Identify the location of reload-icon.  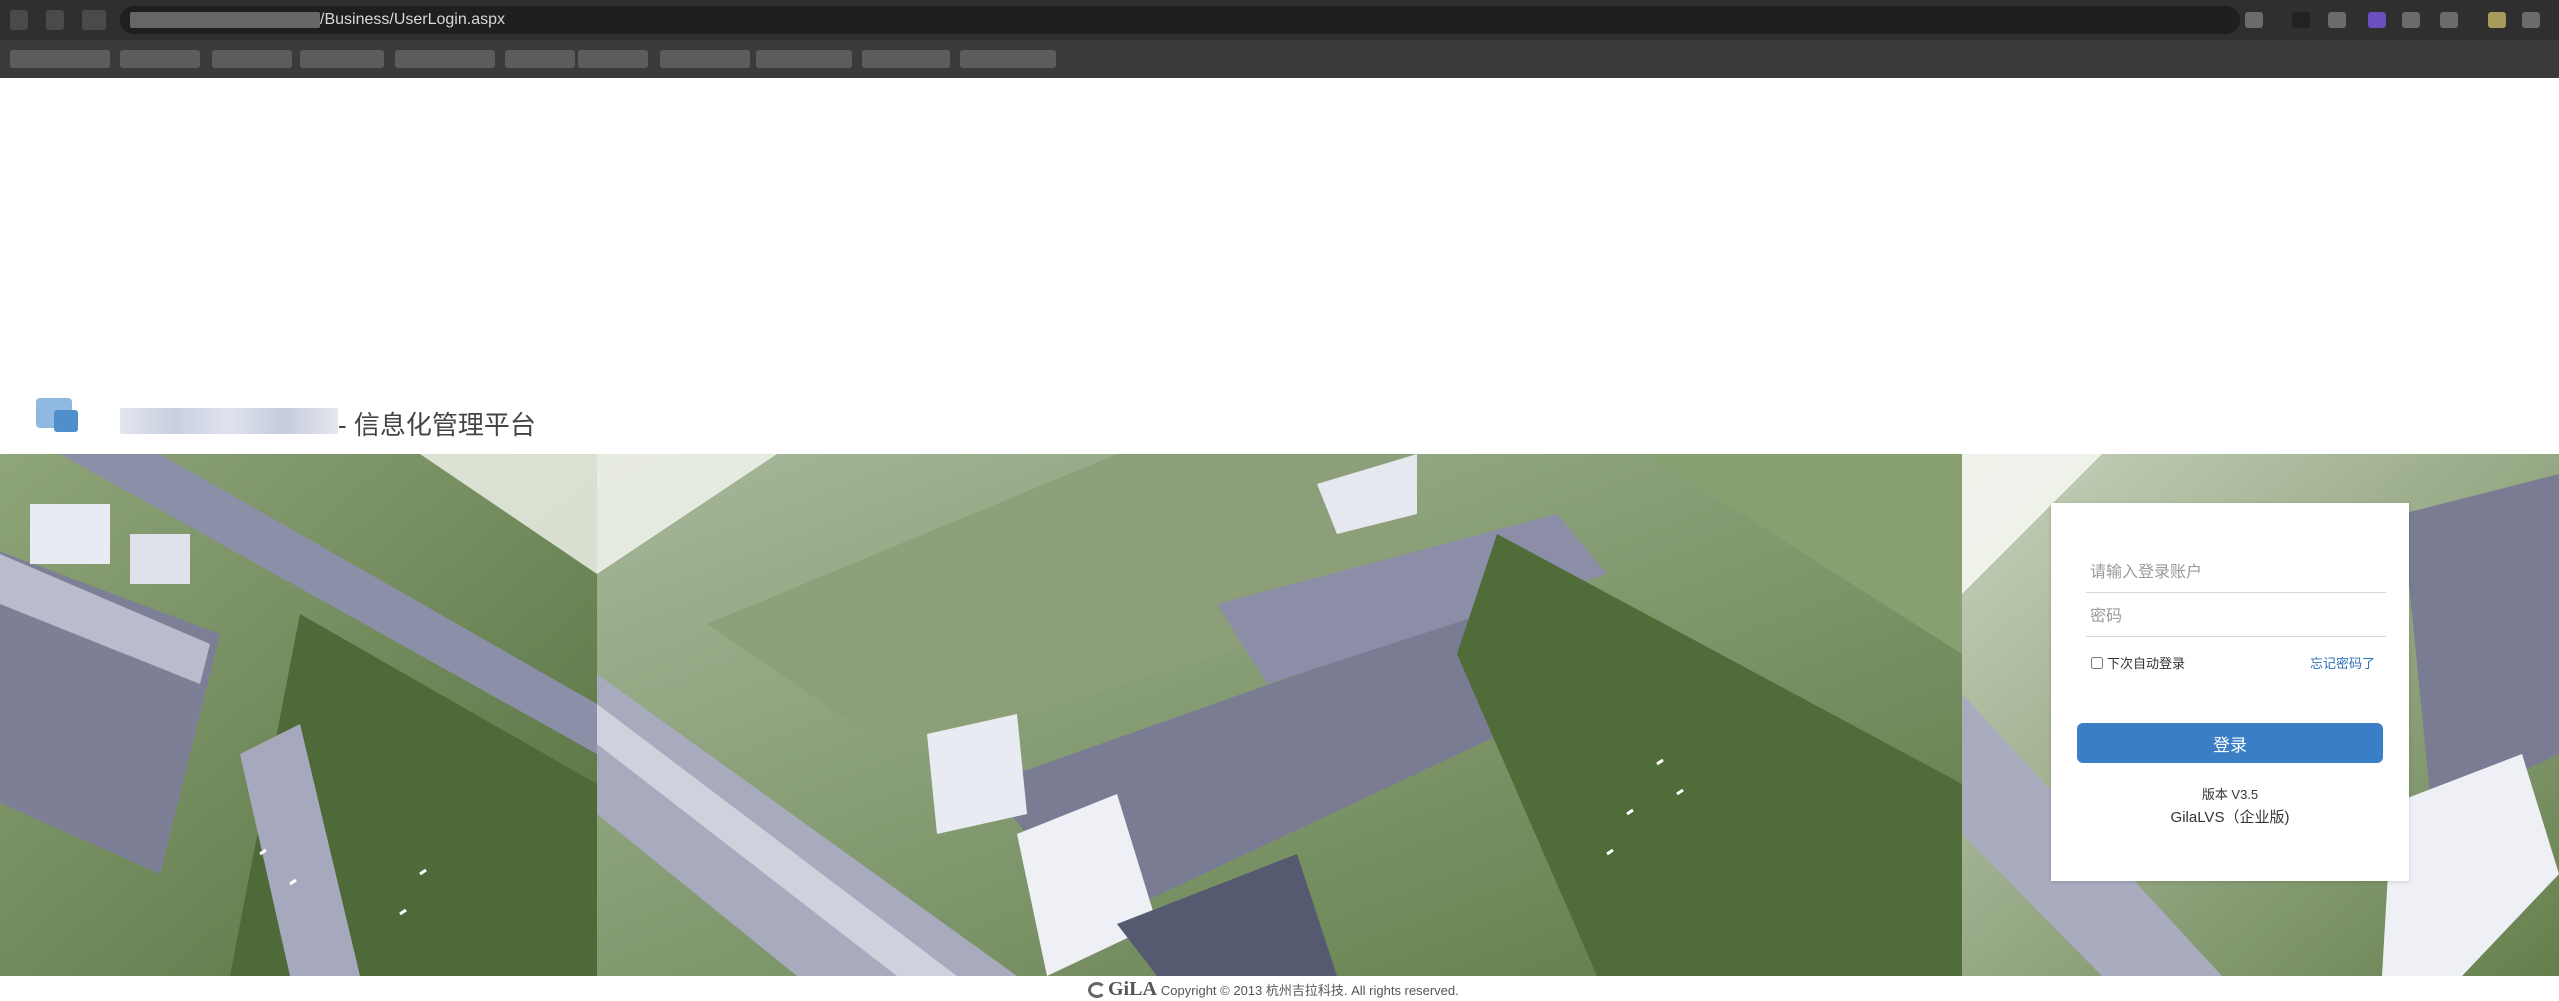
(94, 20).